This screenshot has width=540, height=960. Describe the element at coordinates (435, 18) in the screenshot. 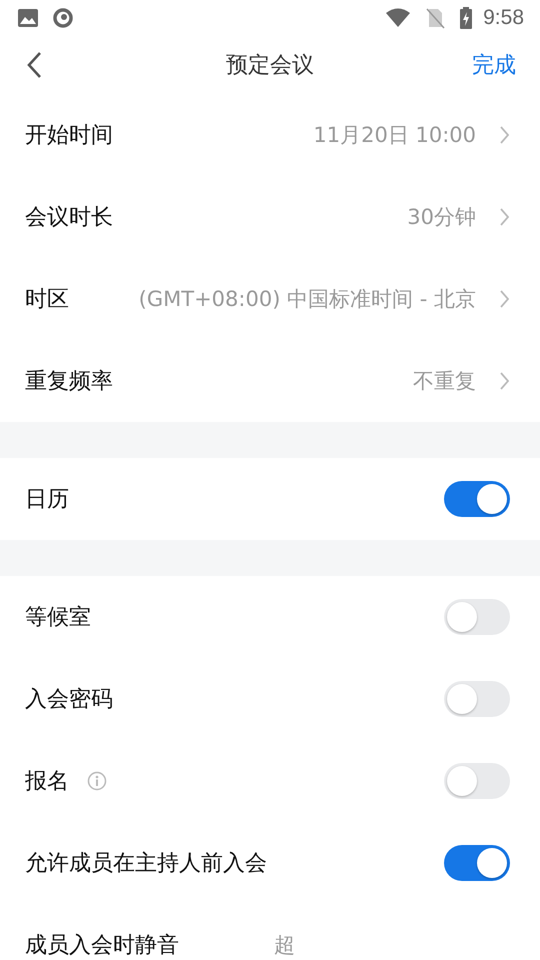

I see `no-sim-icon` at that location.